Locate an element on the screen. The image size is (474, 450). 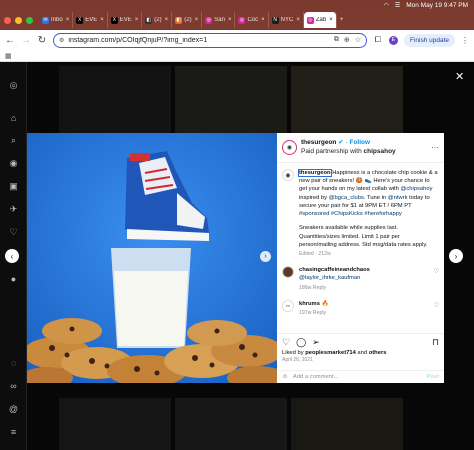
tab-title: San is located at coordinates (219, 20).